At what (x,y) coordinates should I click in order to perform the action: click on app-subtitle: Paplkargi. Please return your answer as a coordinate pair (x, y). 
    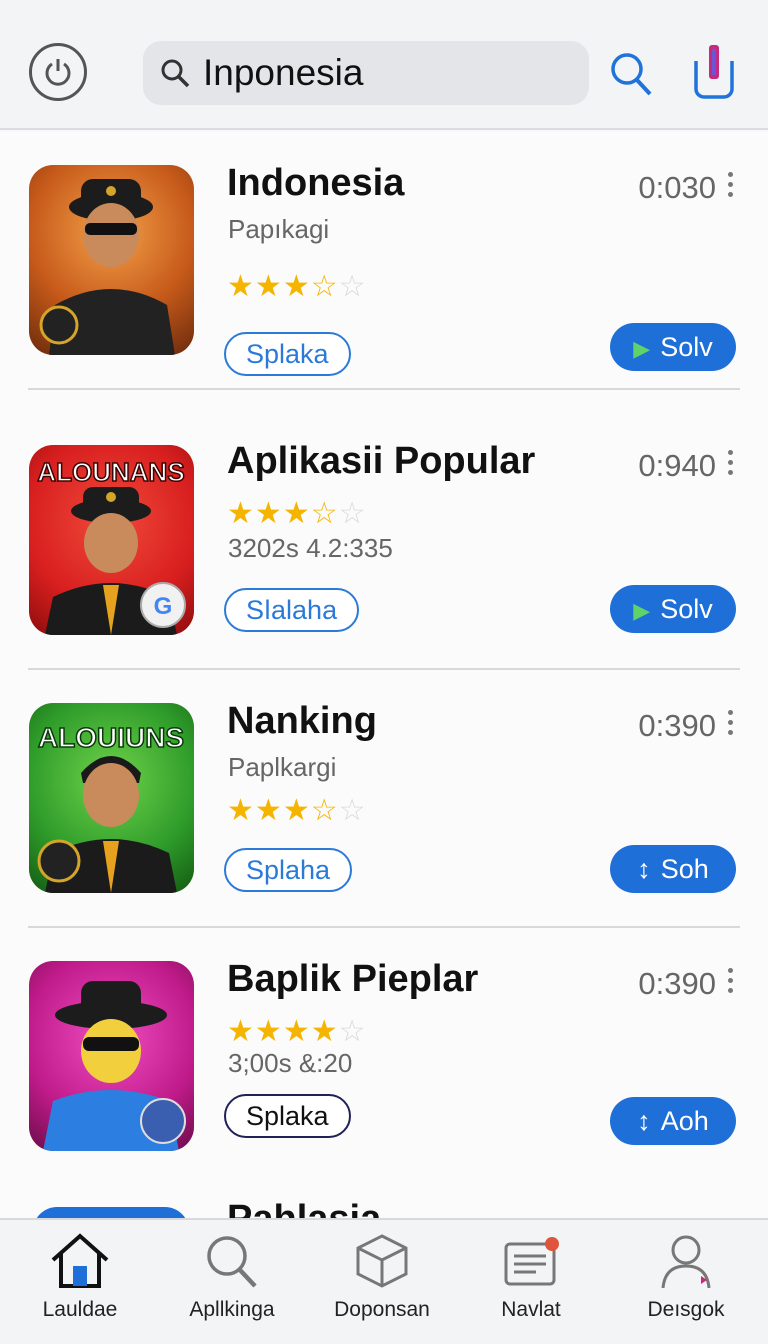
    Looking at the image, I should click on (282, 767).